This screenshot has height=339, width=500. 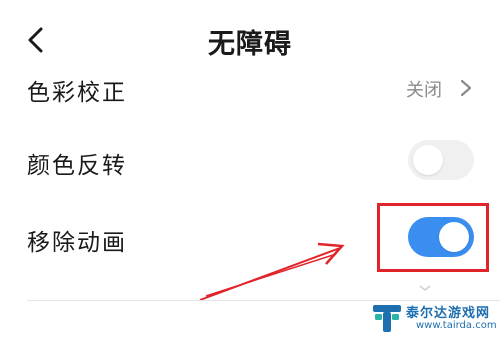 I want to click on watermark-logo-icon, so click(x=387, y=318).